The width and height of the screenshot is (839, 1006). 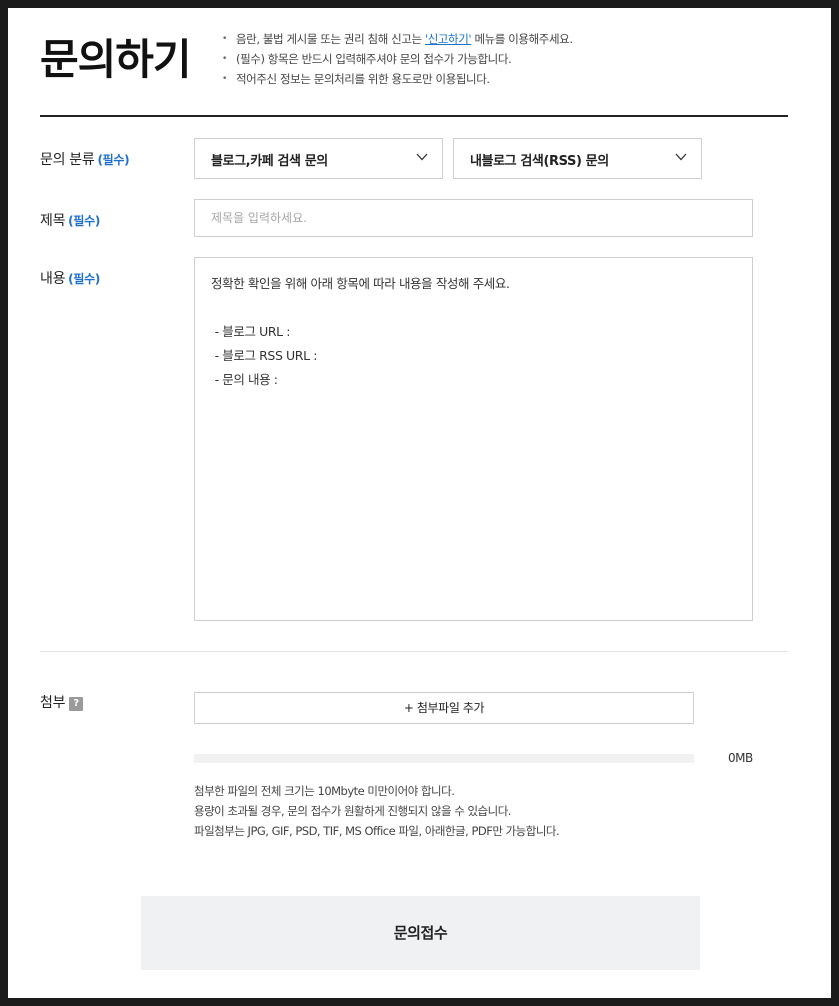 What do you see at coordinates (374, 59) in the screenshot?
I see `notice-text: (필수) 항목은 반드시 입력해주셔야 문의 접수가 가능합니다.` at bounding box center [374, 59].